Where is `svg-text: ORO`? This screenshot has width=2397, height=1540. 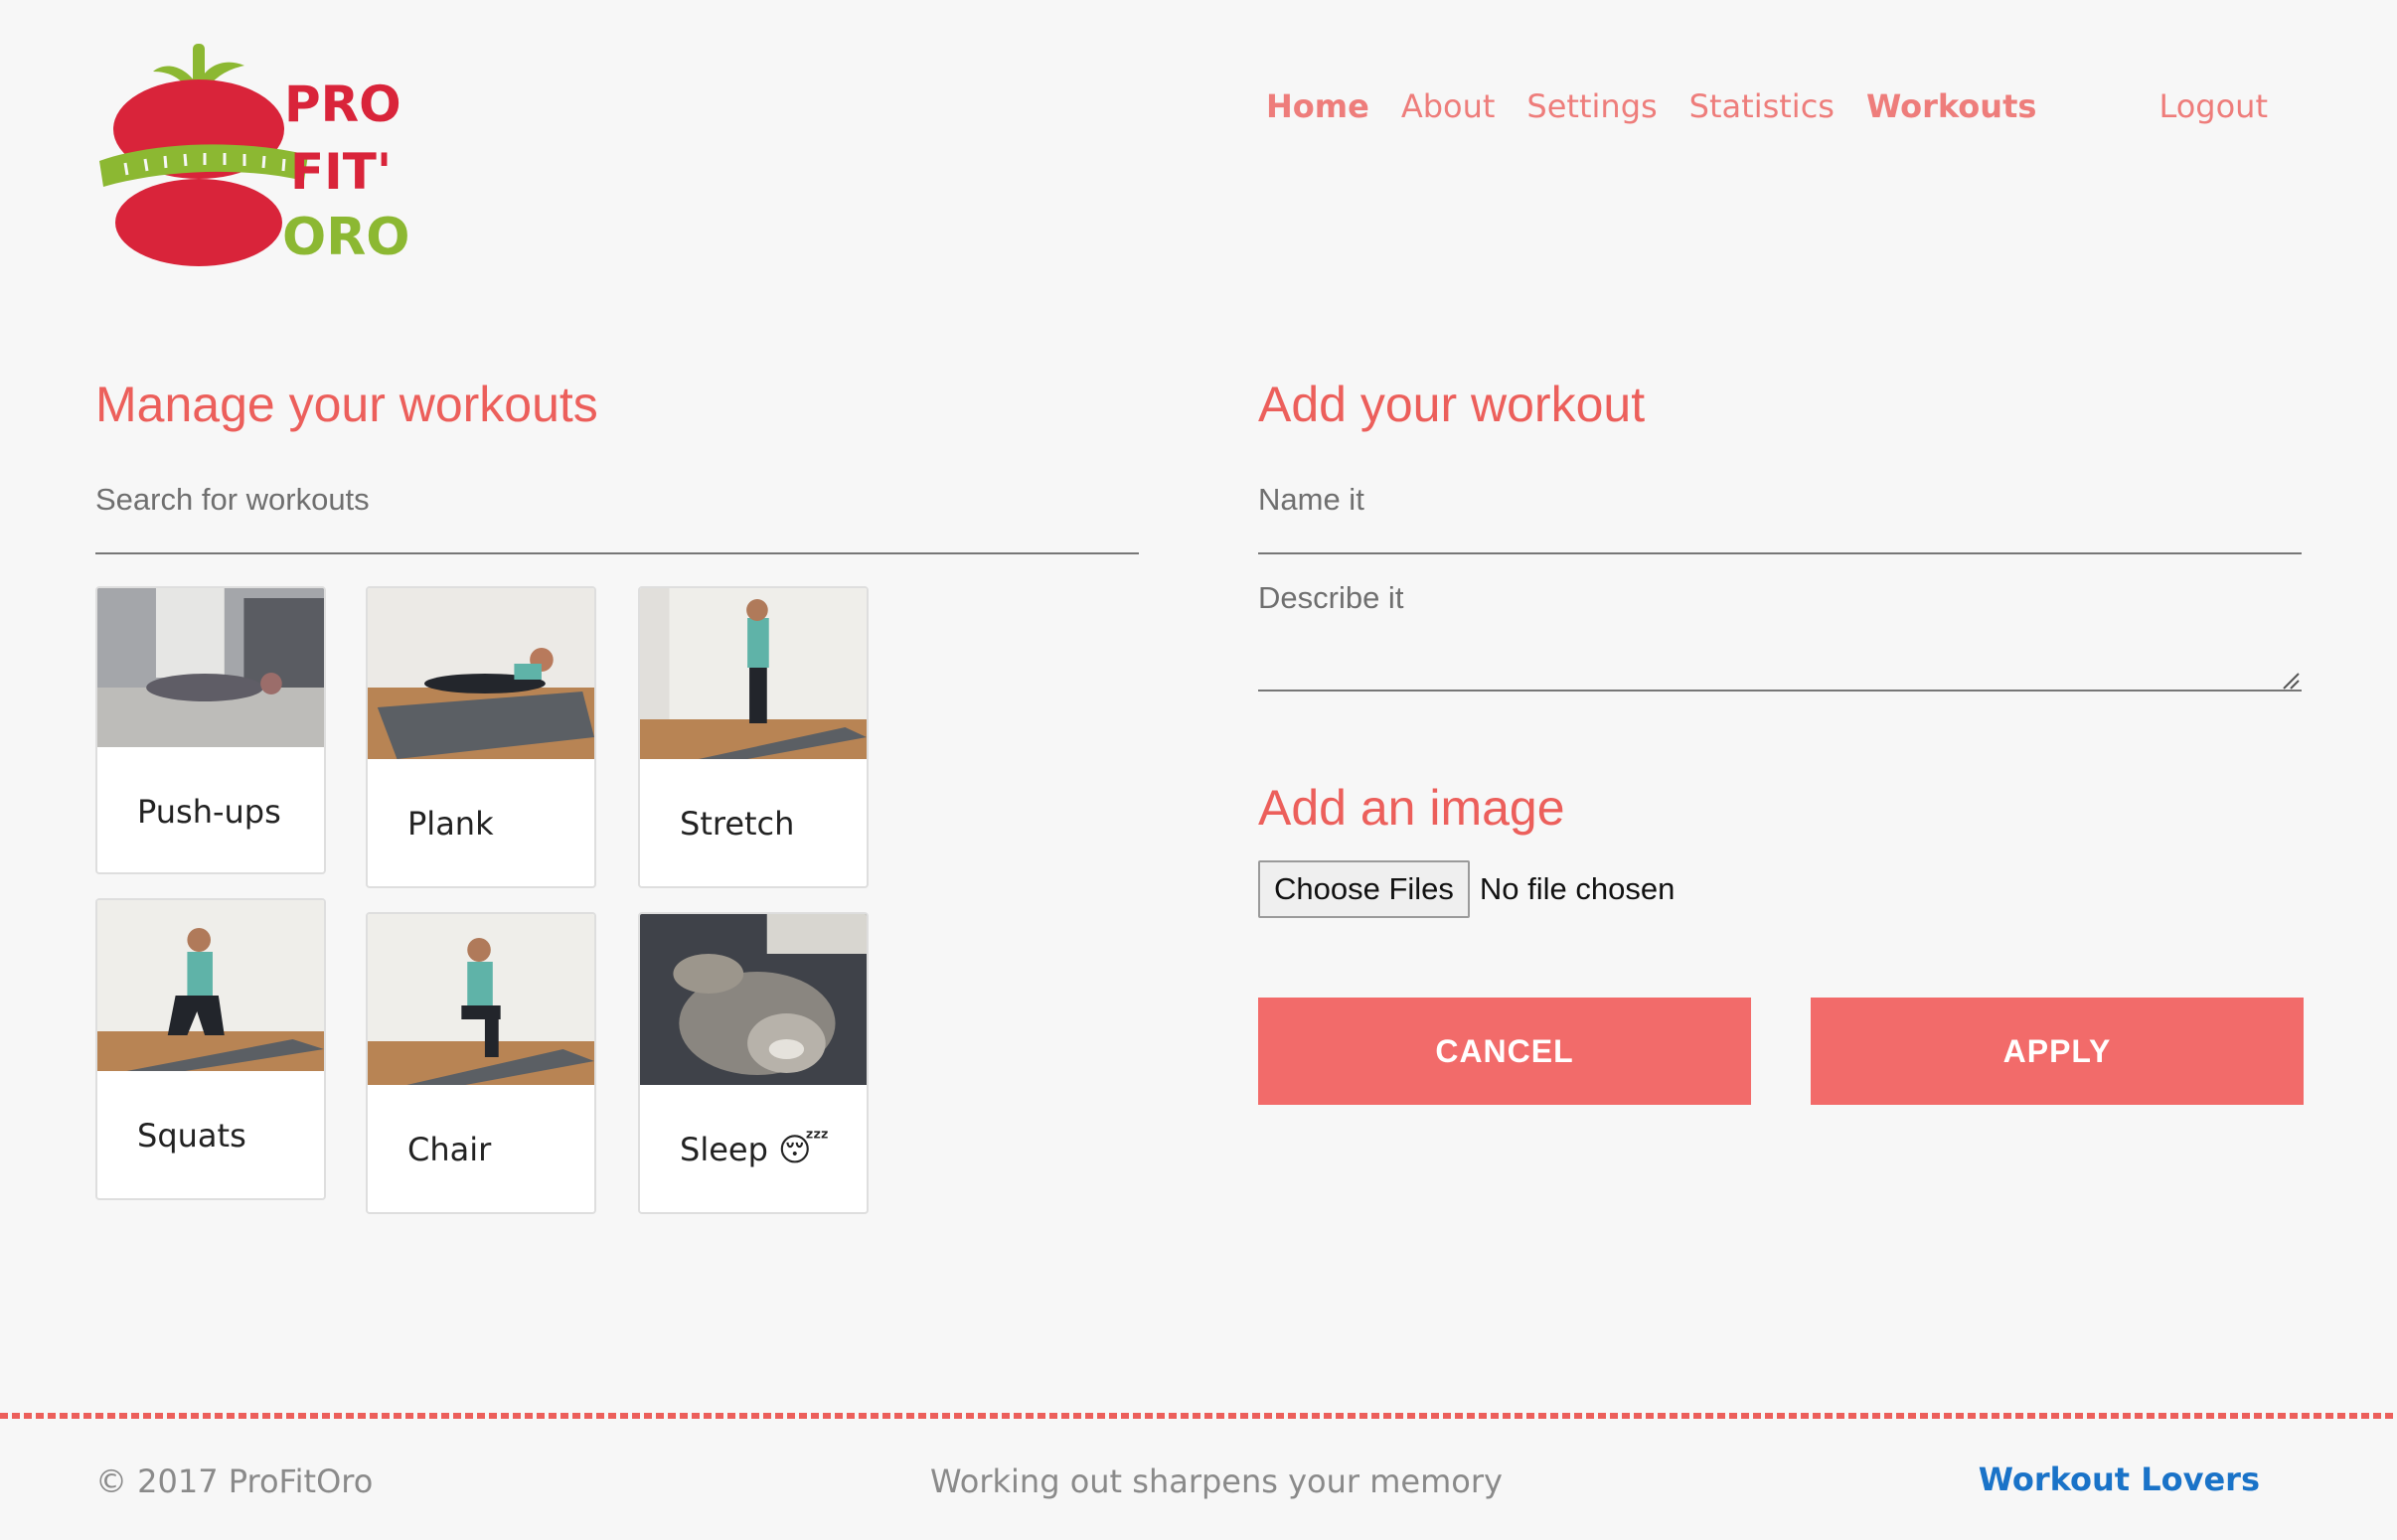 svg-text: ORO is located at coordinates (345, 238).